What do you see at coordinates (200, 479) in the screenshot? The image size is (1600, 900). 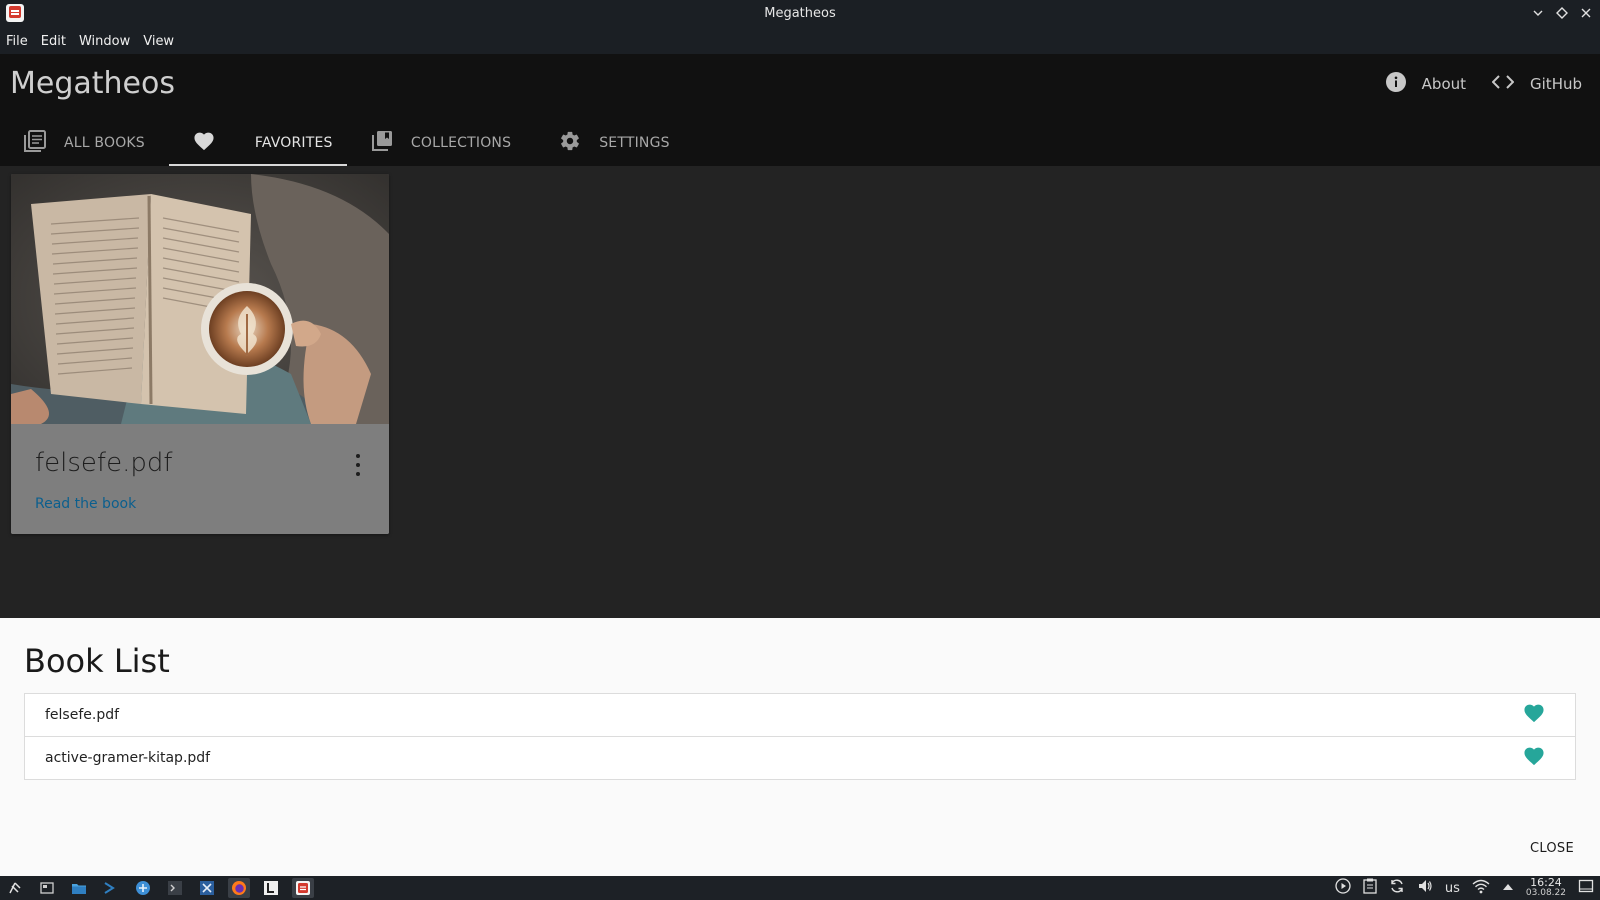 I see `book-card-body: felsefe.pdf Read the book` at bounding box center [200, 479].